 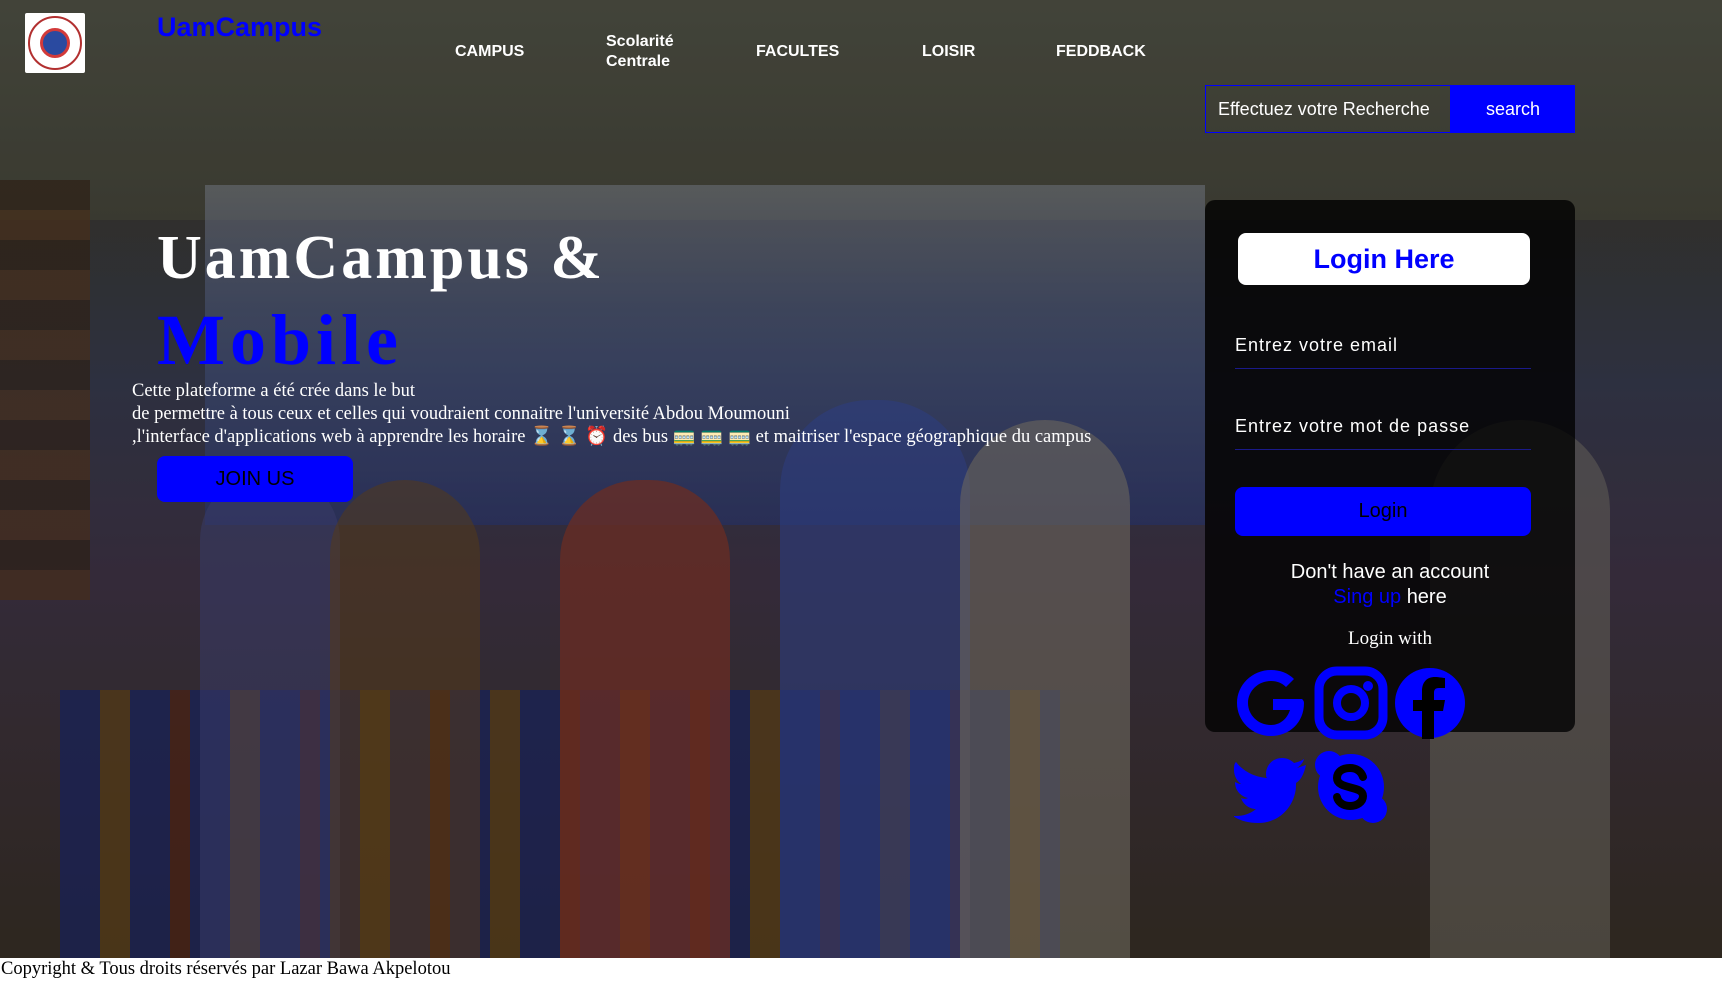 I want to click on brand-name: UamCampus, so click(x=239, y=27).